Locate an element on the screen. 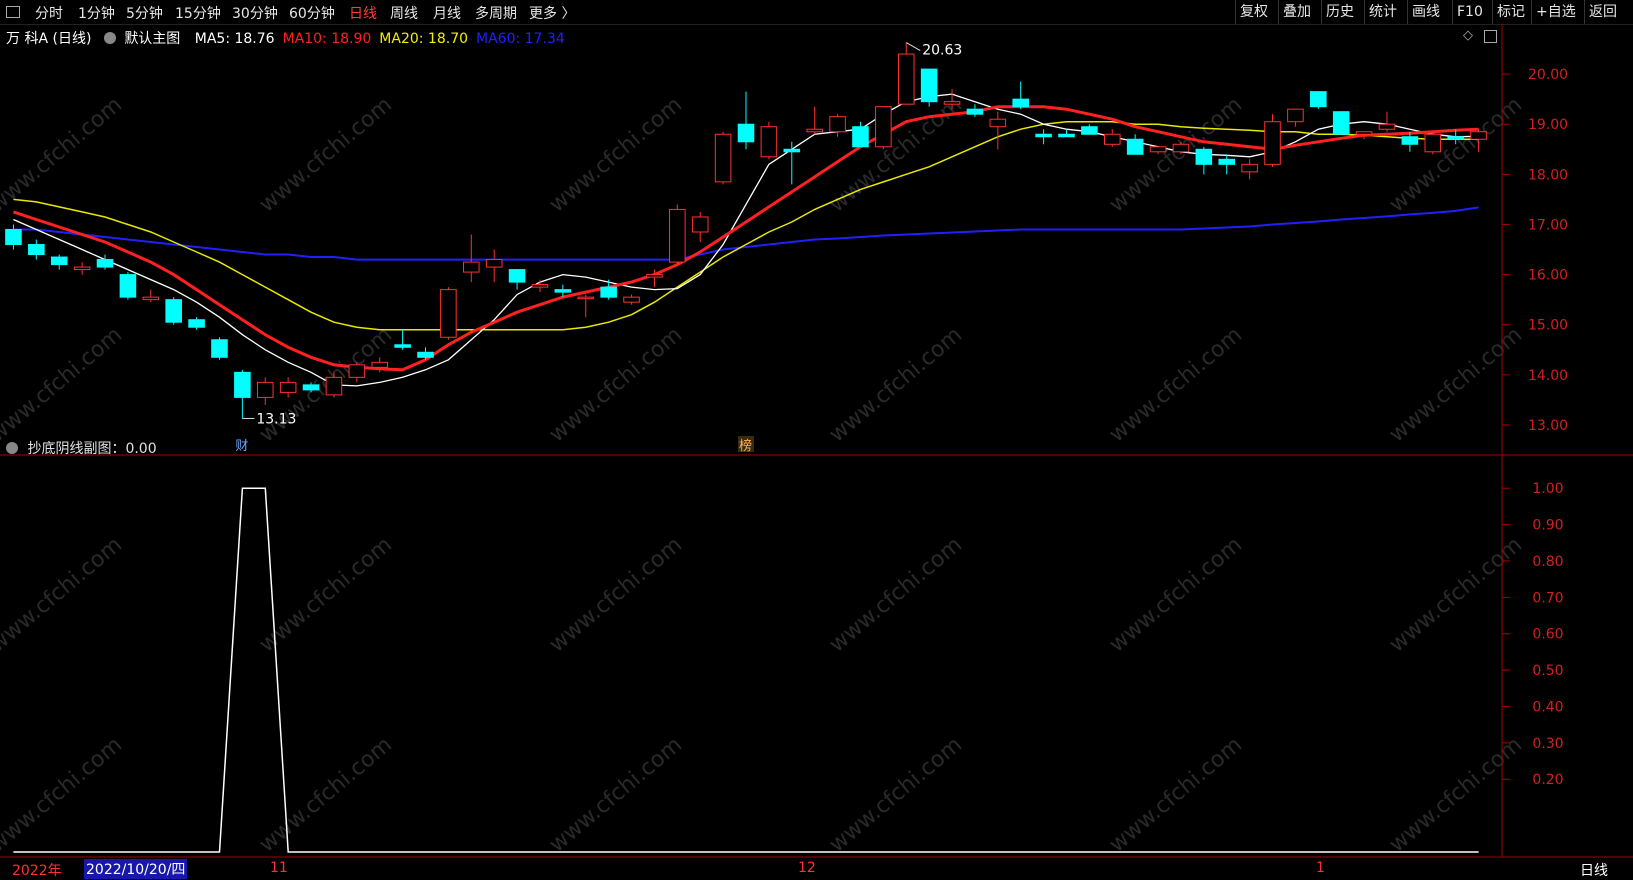  month-label-11: 11 is located at coordinates (279, 868).